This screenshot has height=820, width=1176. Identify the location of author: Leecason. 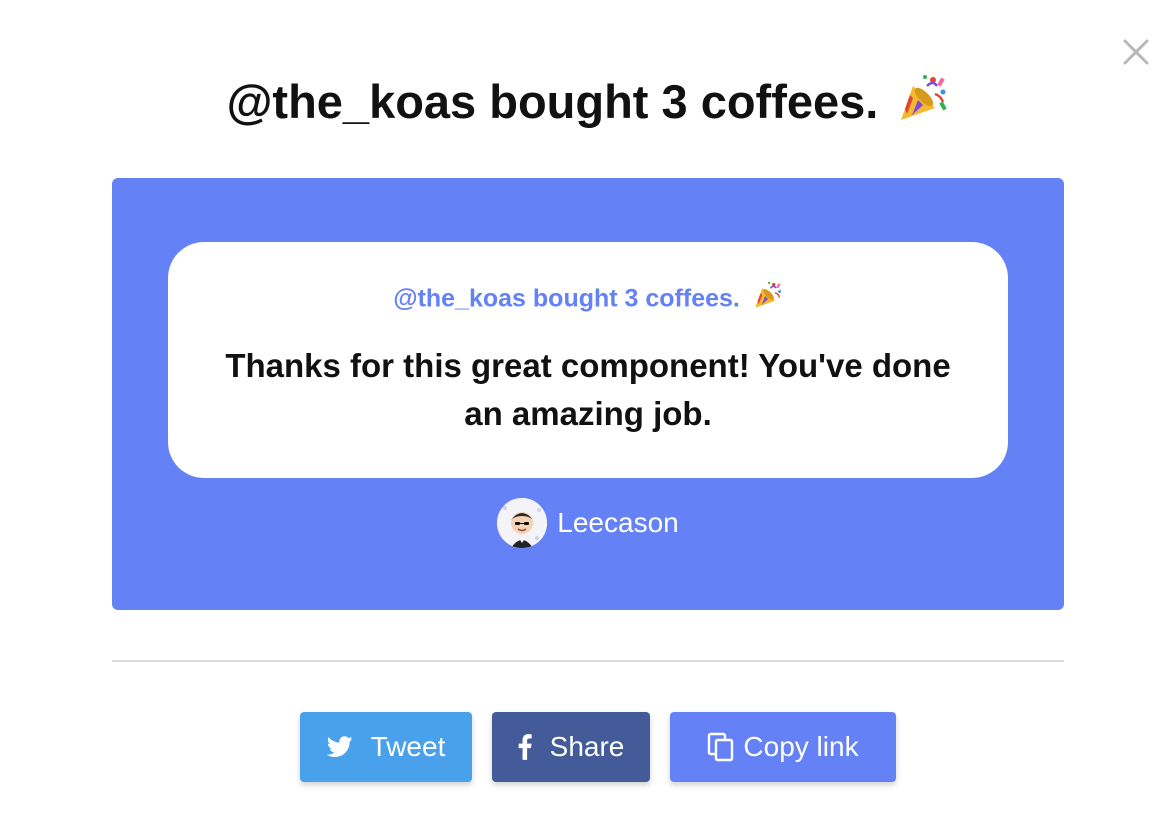
(588, 523).